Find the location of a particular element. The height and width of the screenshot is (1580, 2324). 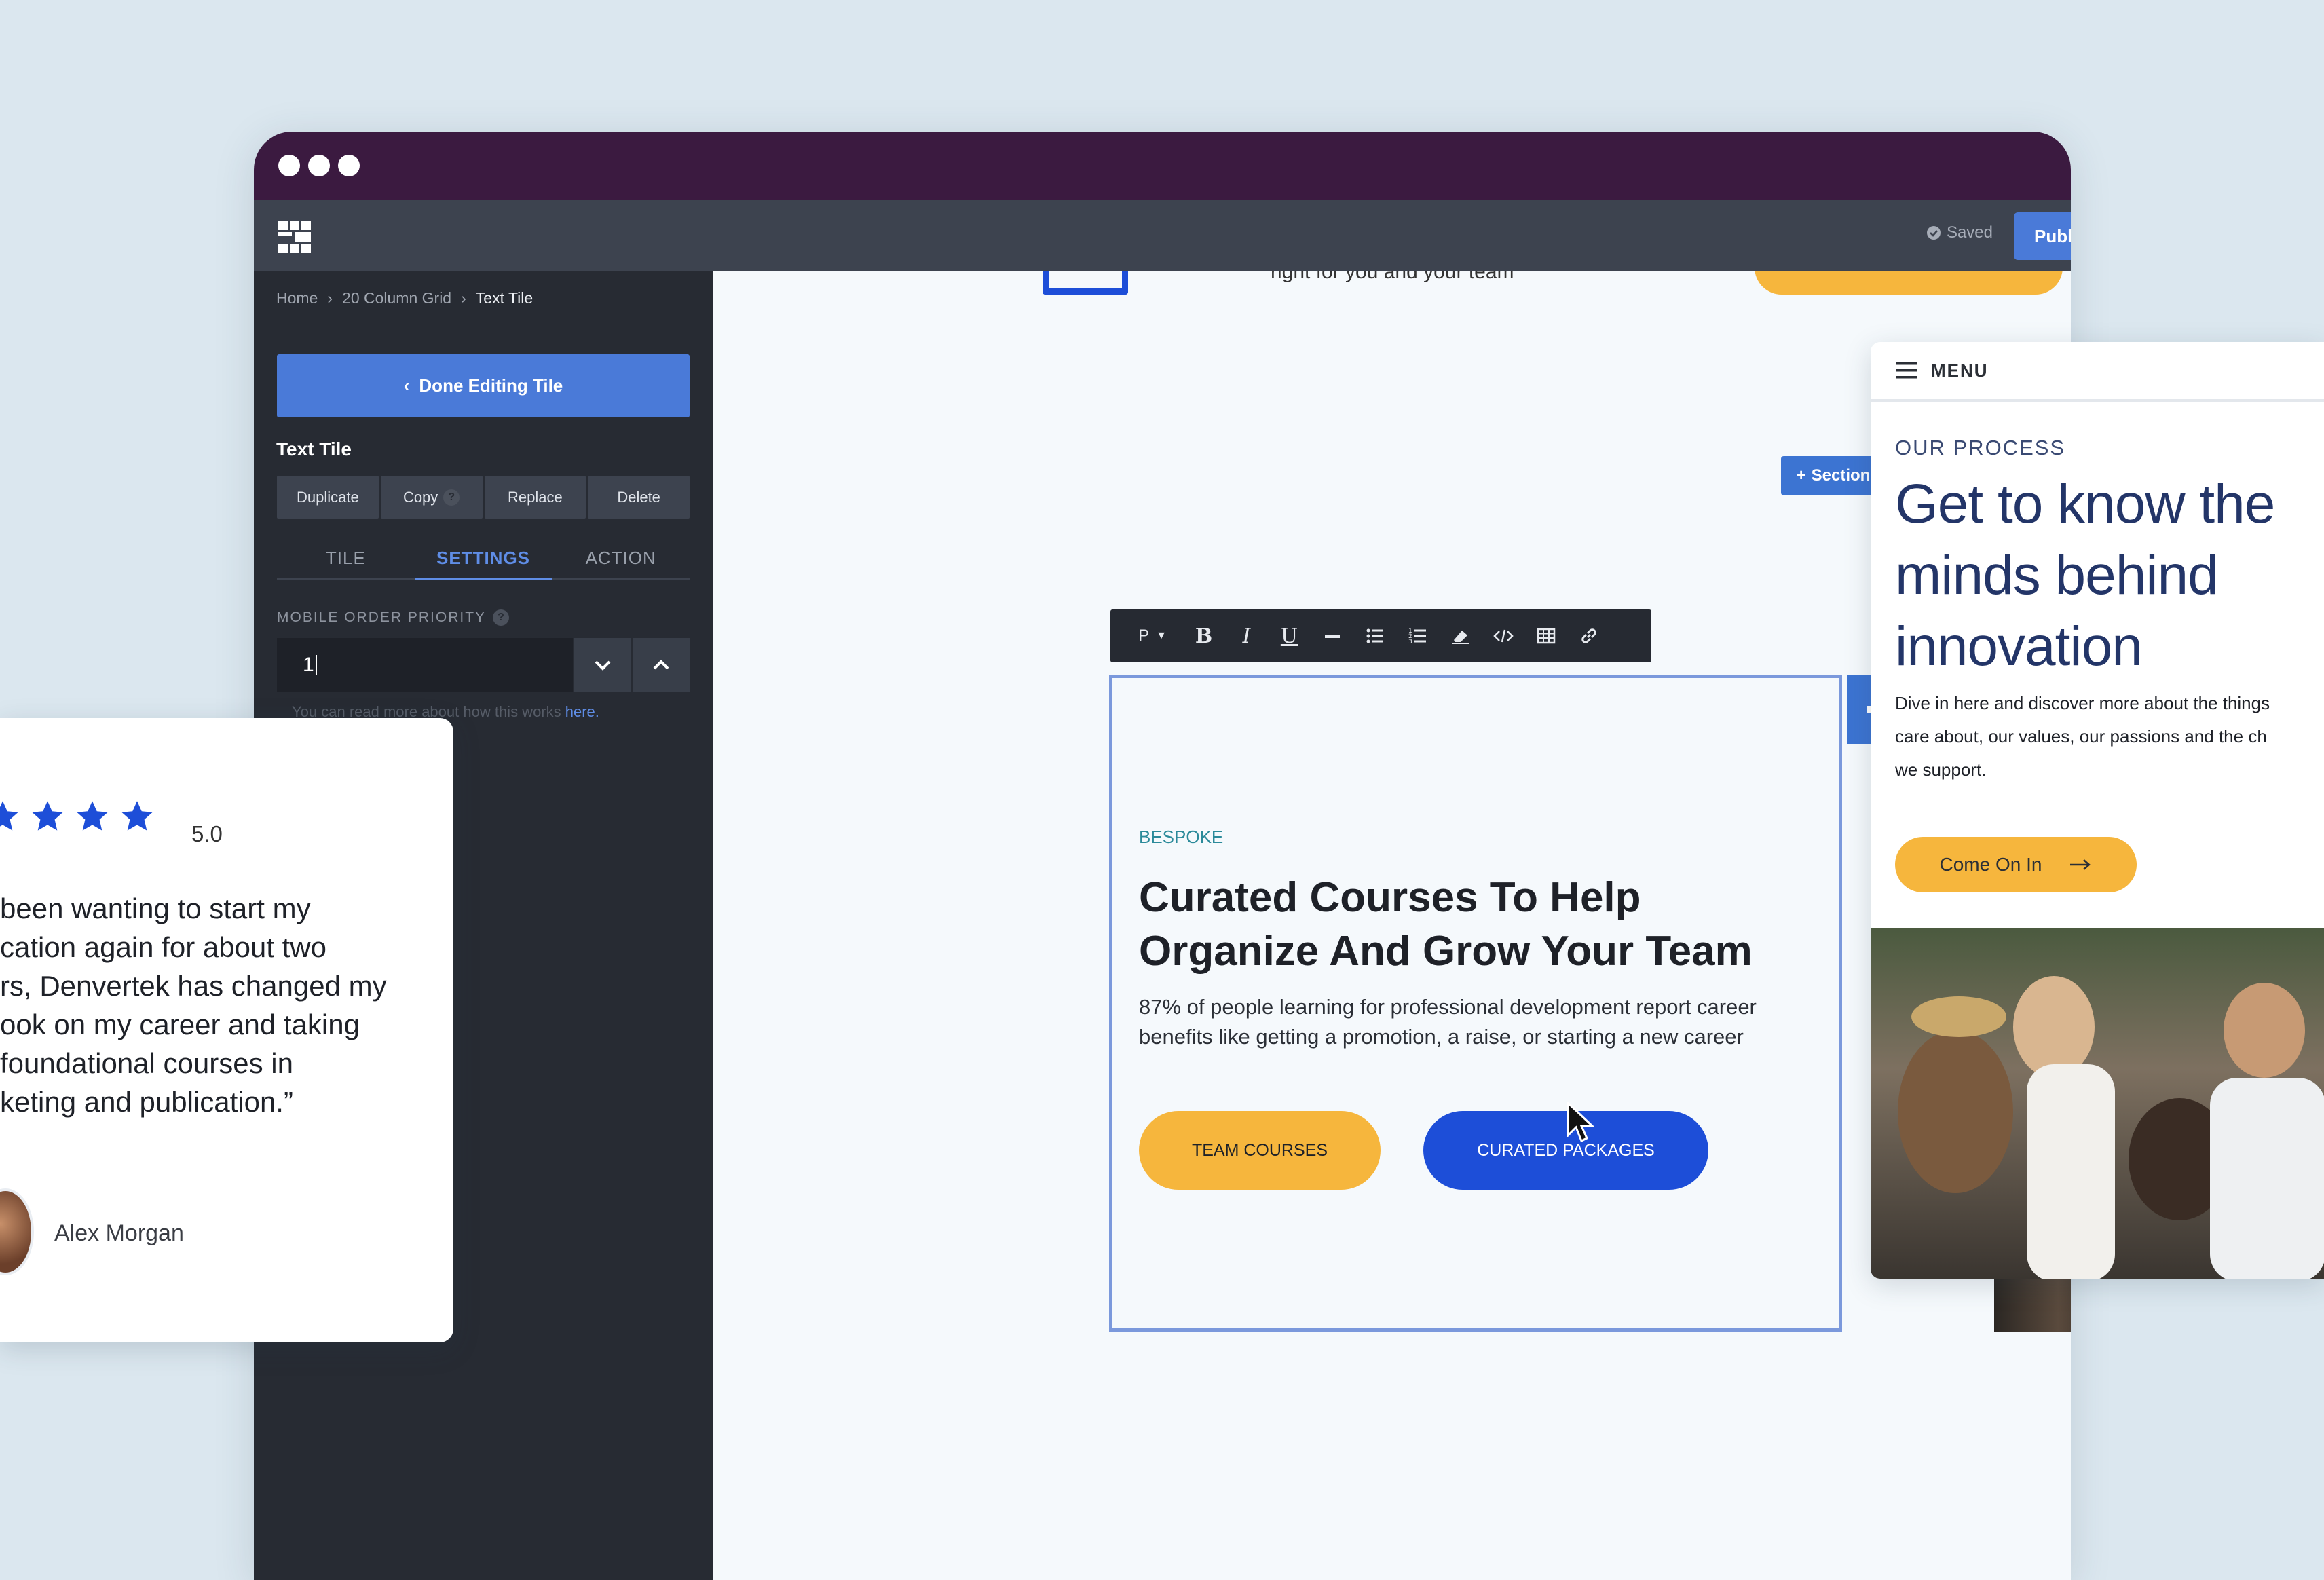

done-editing-button: ‹ Done Editing Tile is located at coordinates (483, 386).